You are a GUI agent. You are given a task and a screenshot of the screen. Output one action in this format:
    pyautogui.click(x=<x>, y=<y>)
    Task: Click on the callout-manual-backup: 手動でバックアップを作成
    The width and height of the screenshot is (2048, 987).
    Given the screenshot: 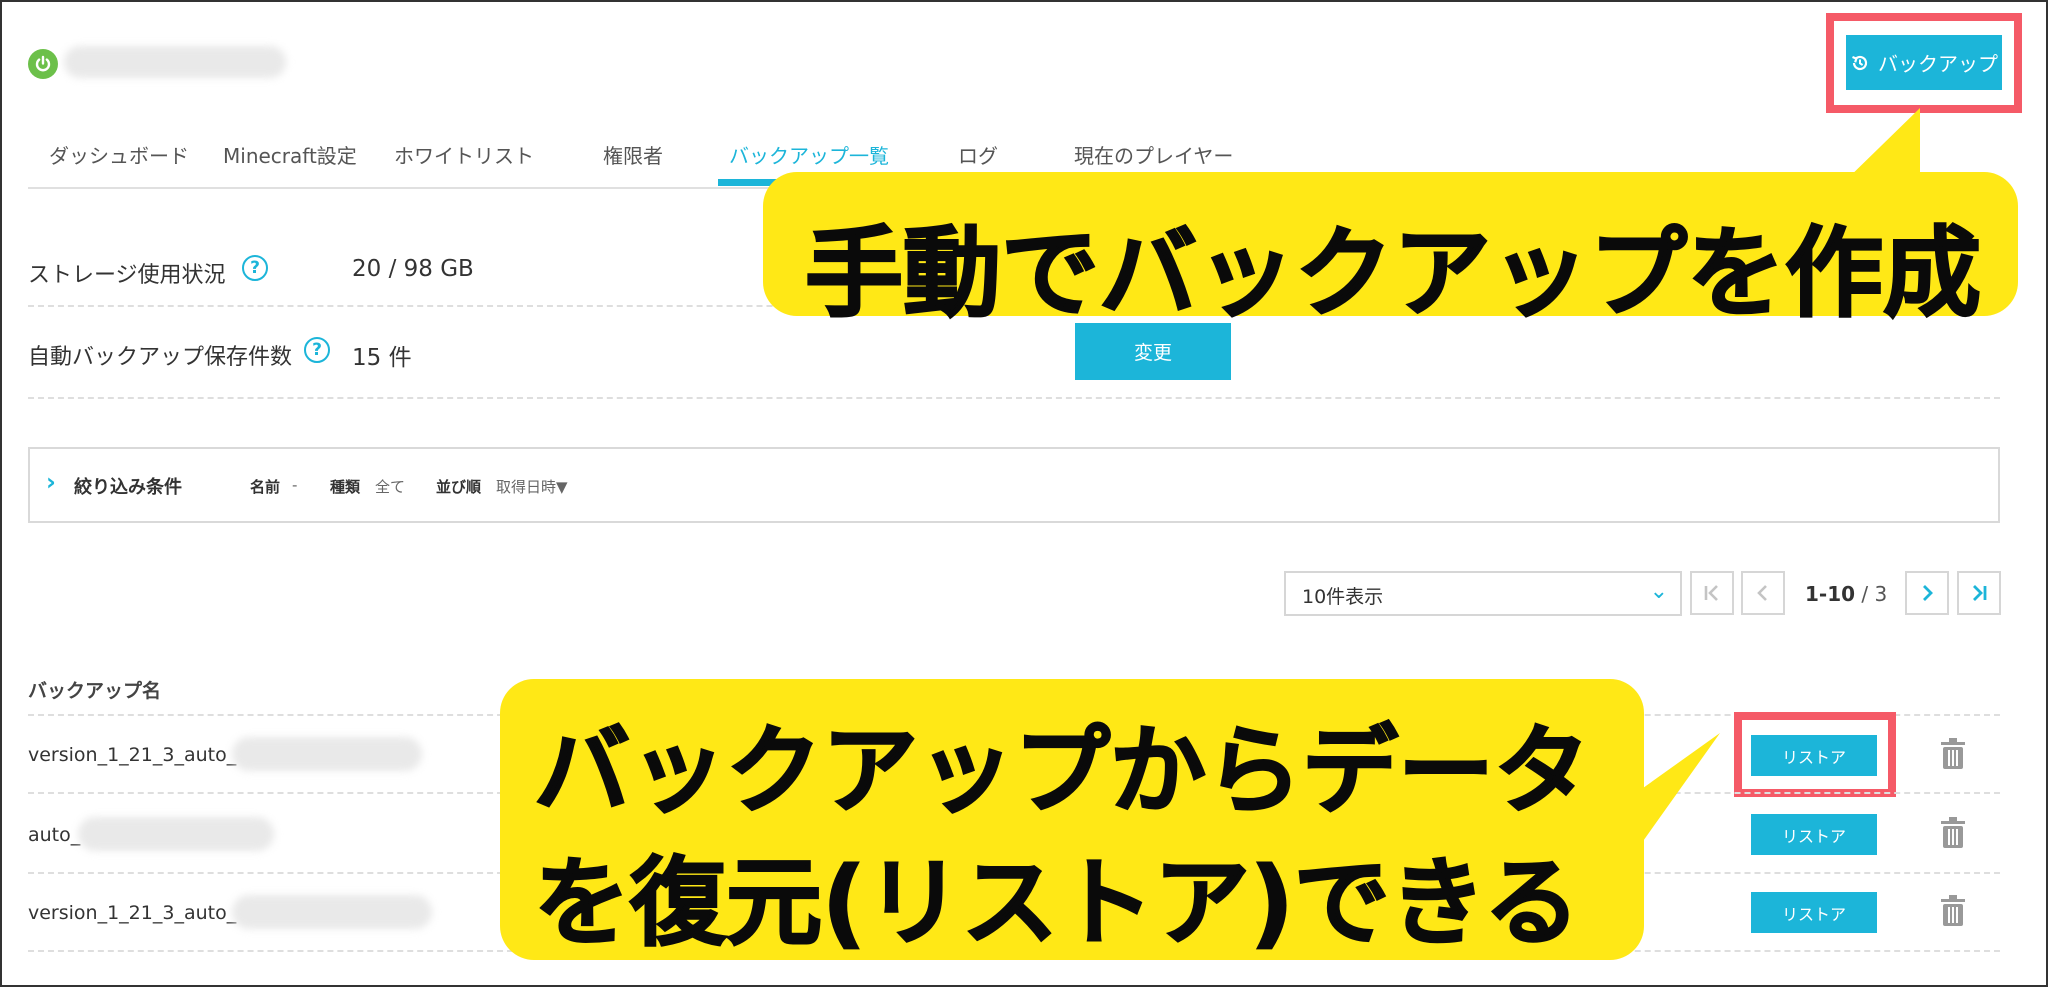 What is the action you would take?
    pyautogui.click(x=1390, y=252)
    